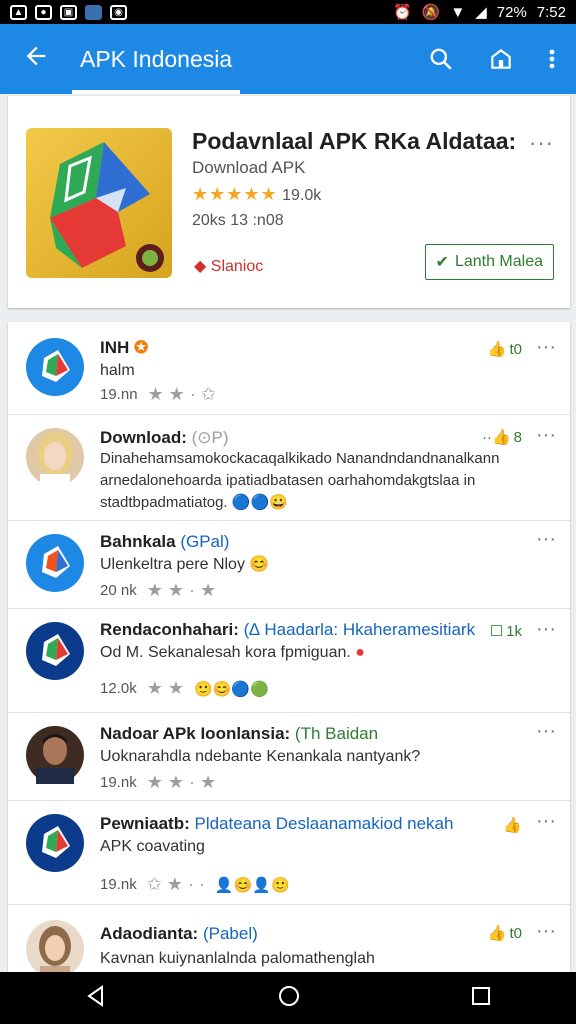 The height and width of the screenshot is (1024, 576). I want to click on gallery-icon: ▲, so click(18, 12).